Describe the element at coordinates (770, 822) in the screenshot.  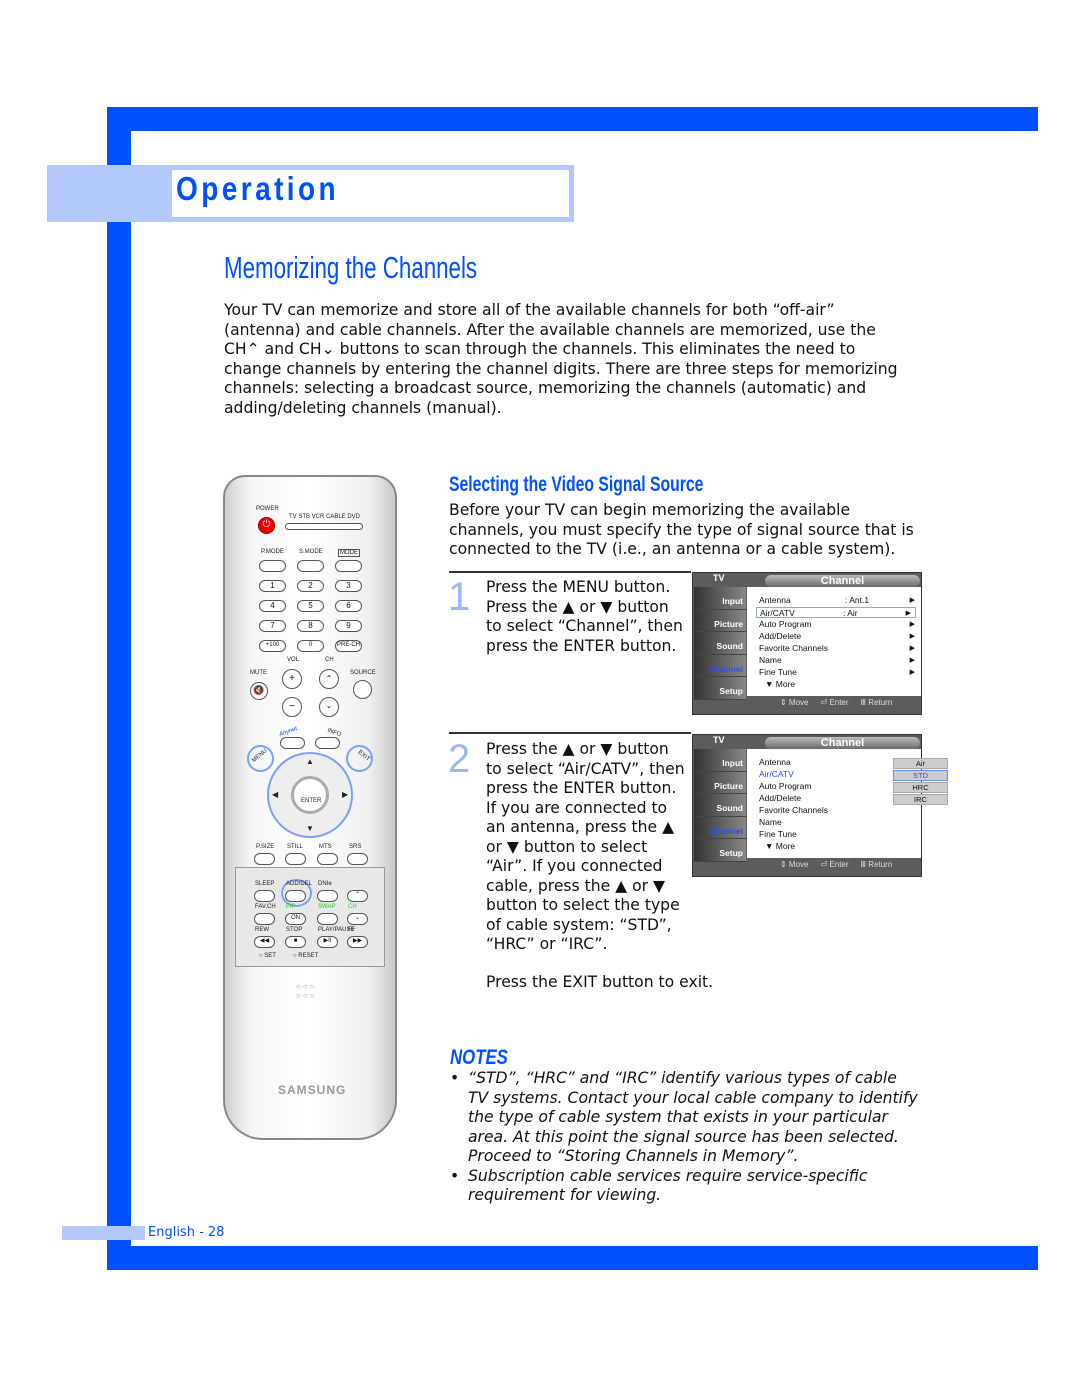
I see `osd-item-name: Name` at that location.